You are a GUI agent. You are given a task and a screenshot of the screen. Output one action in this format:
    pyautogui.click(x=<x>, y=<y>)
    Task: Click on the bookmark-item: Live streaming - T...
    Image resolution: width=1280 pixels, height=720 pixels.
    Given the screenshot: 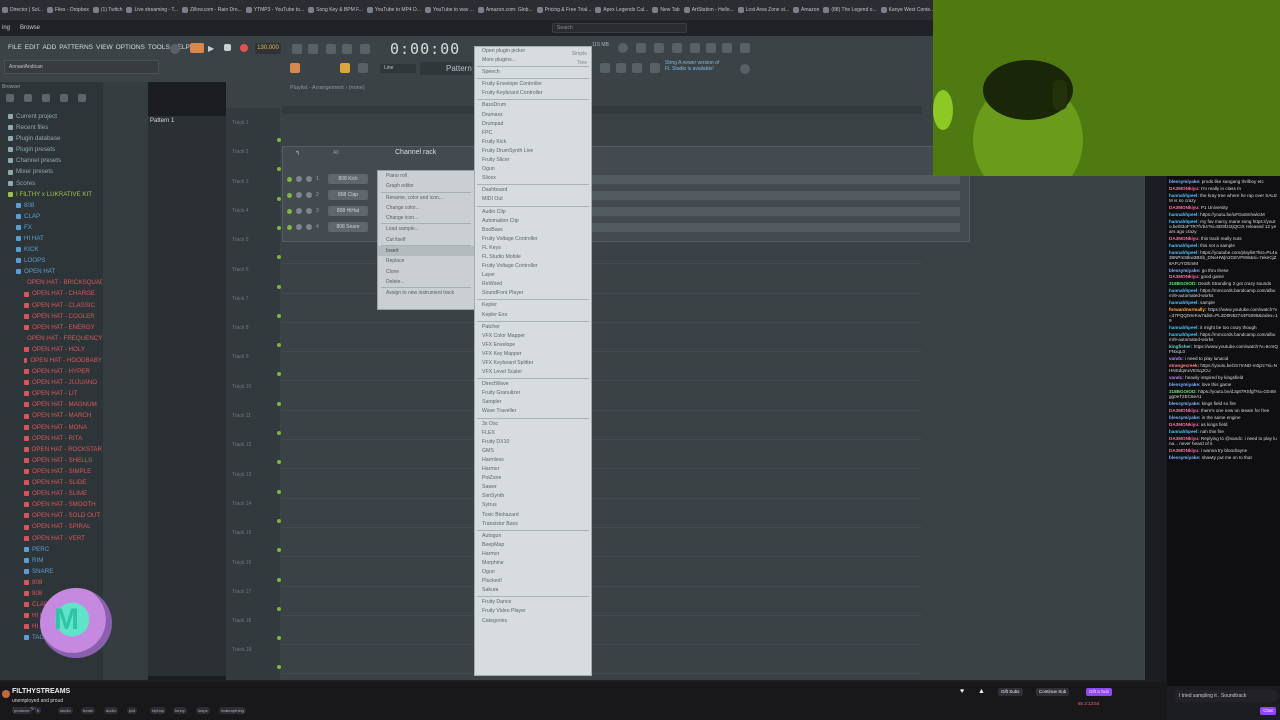 What is the action you would take?
    pyautogui.click(x=152, y=10)
    